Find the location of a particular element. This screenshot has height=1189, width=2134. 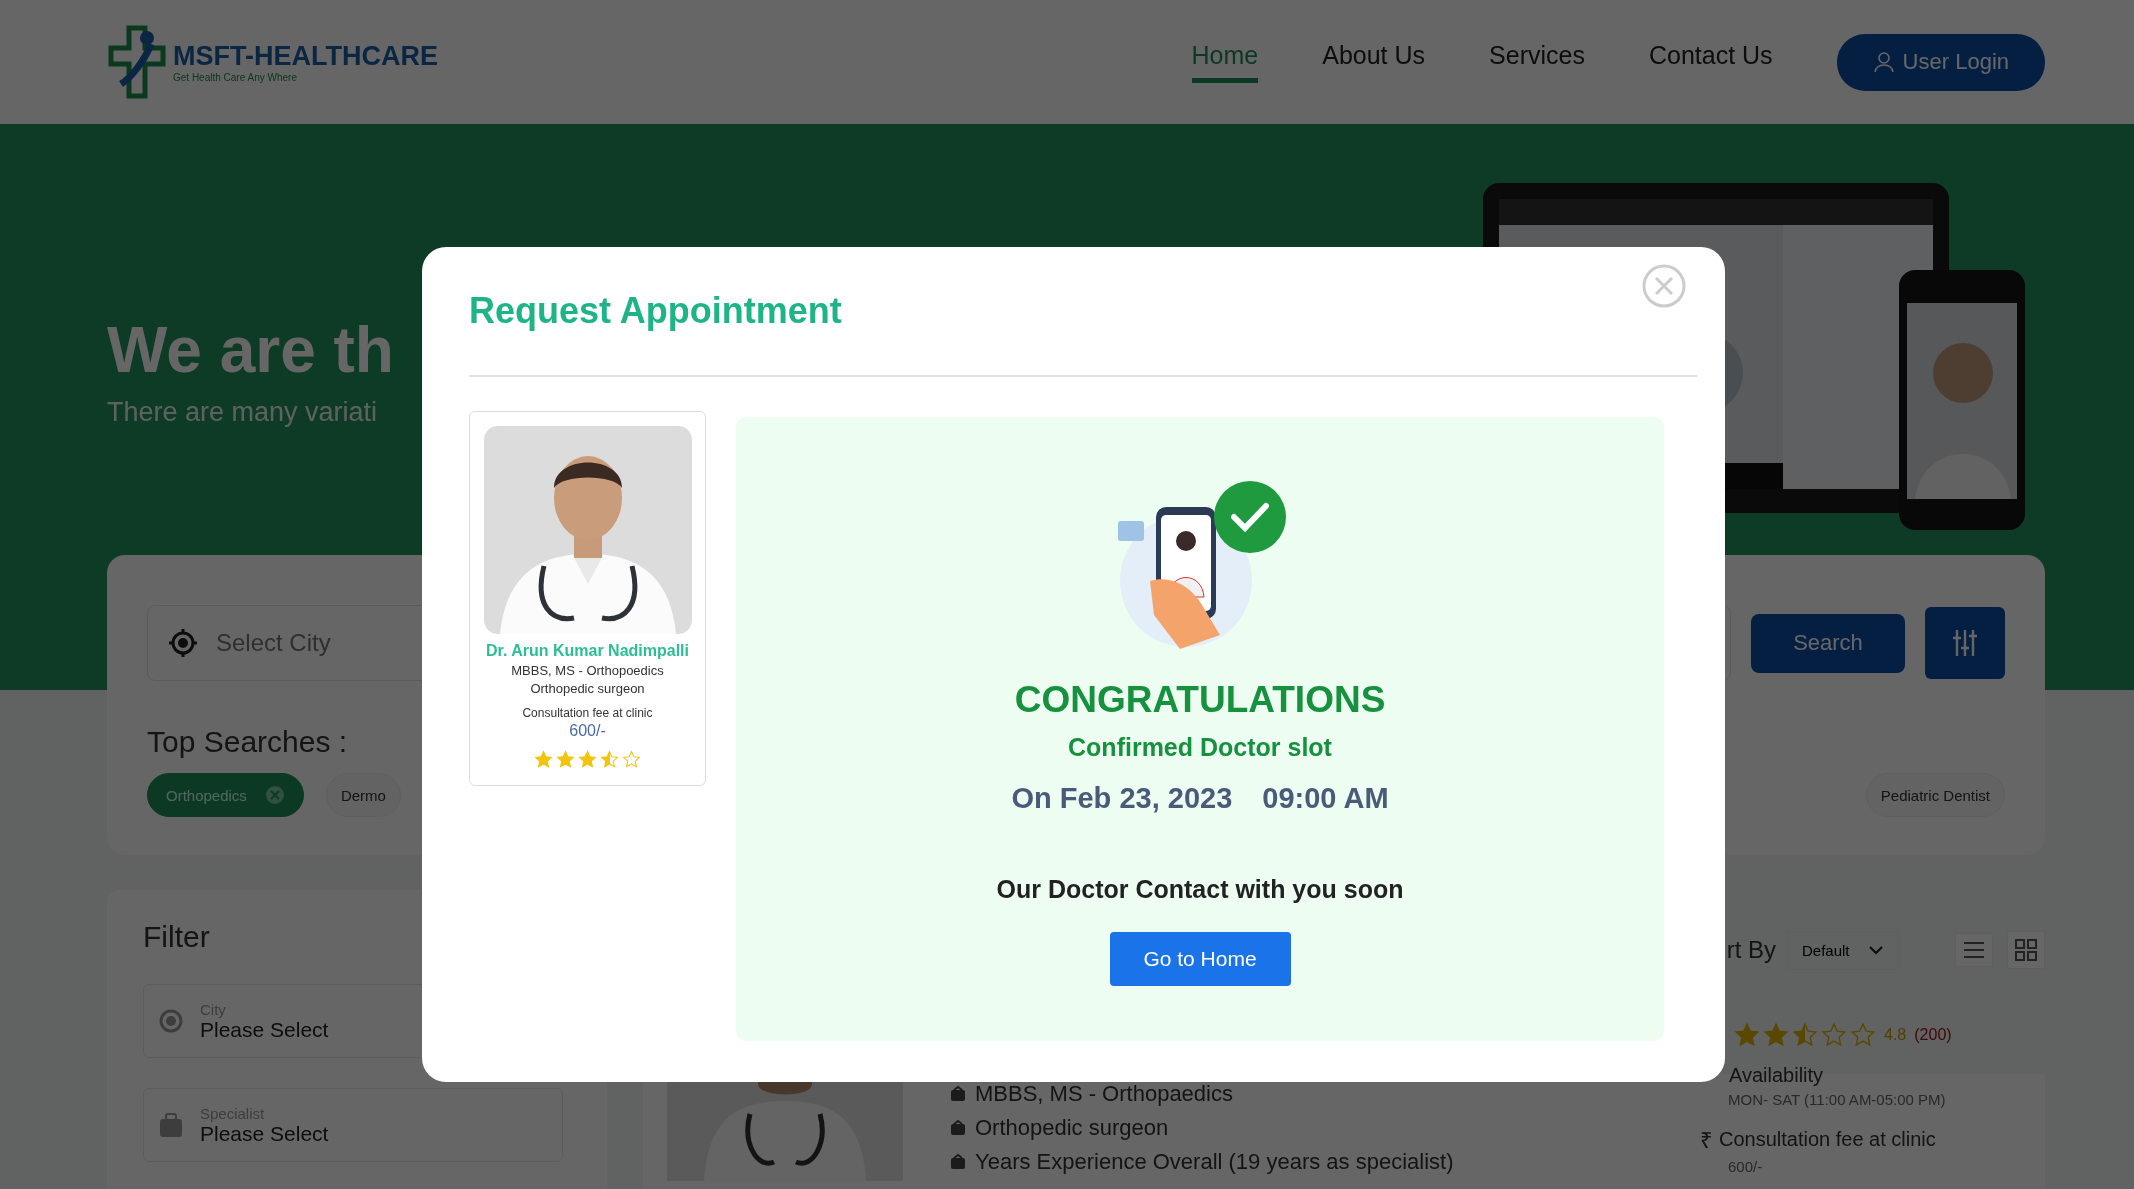

list-icon is located at coordinates (1974, 950).